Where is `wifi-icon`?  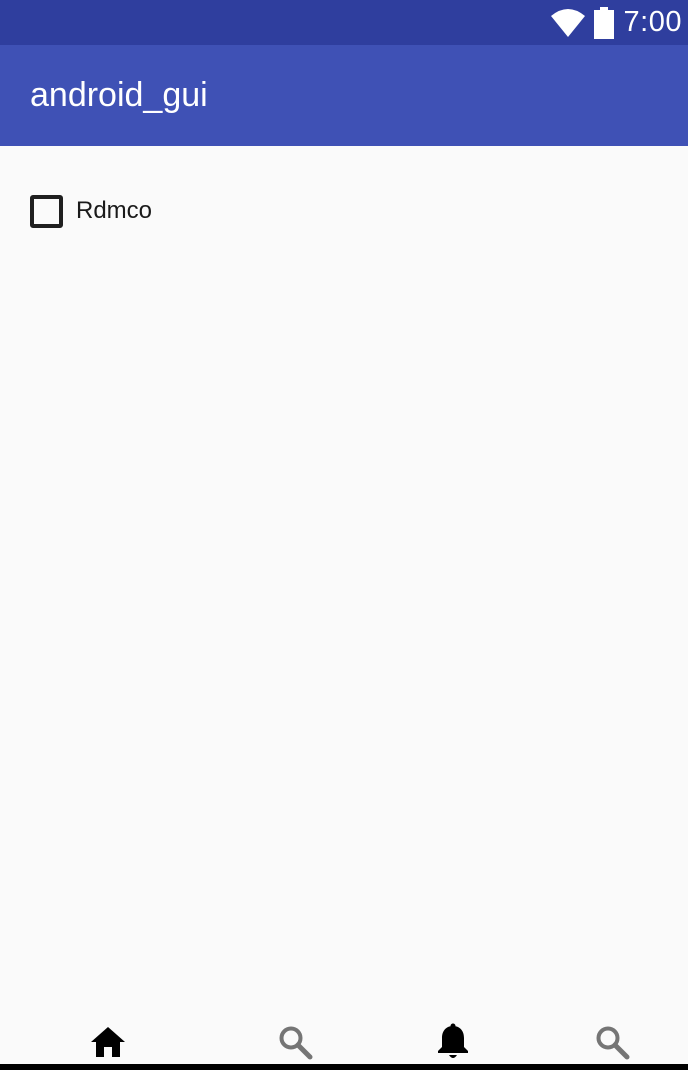 wifi-icon is located at coordinates (567, 22).